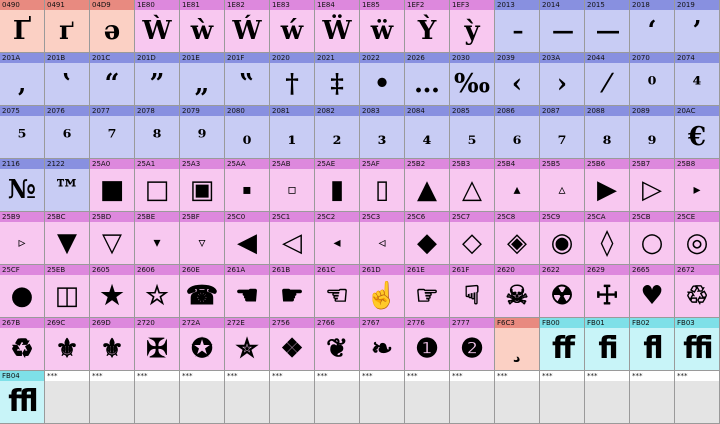 This screenshot has width=720, height=424. I want to click on glyph-cell: 25CF ●, so click(22, 291).